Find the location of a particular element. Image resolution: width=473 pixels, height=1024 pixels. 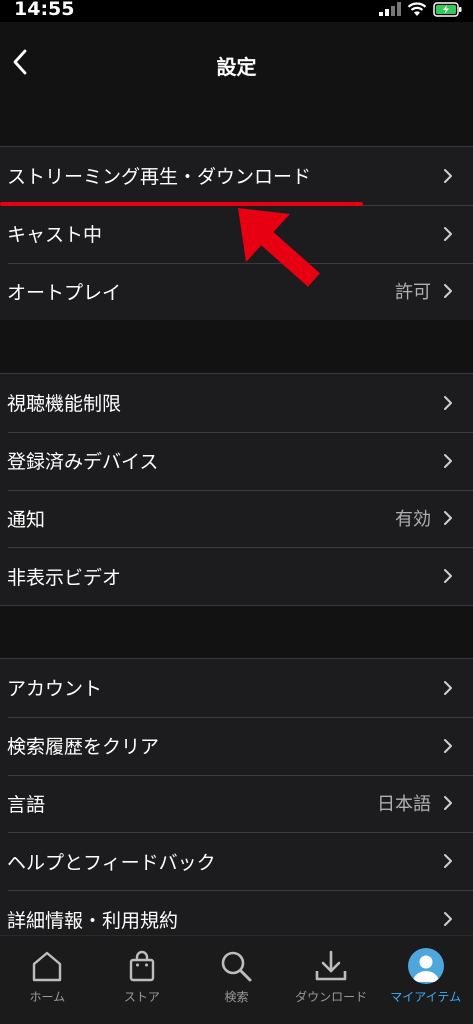

setting-row-registered-devices: 登録済みデバイス is located at coordinates (236, 460).